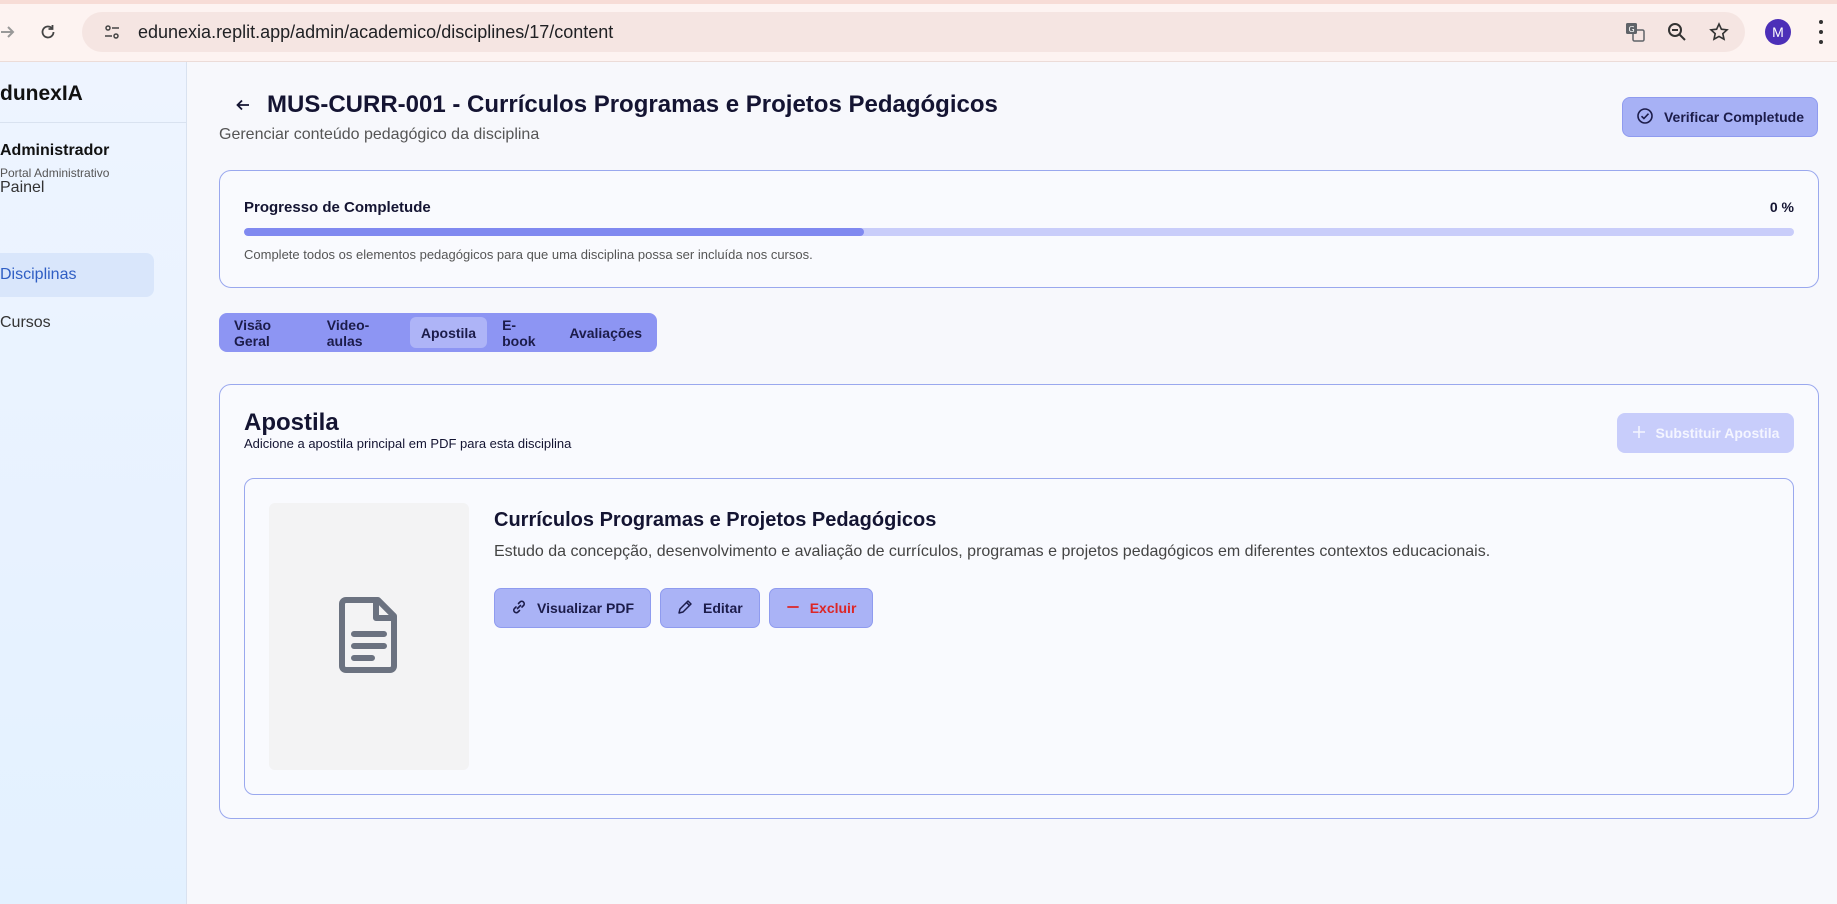 This screenshot has height=904, width=1837. I want to click on tab-avaliacoes: Avaliações, so click(605, 332).